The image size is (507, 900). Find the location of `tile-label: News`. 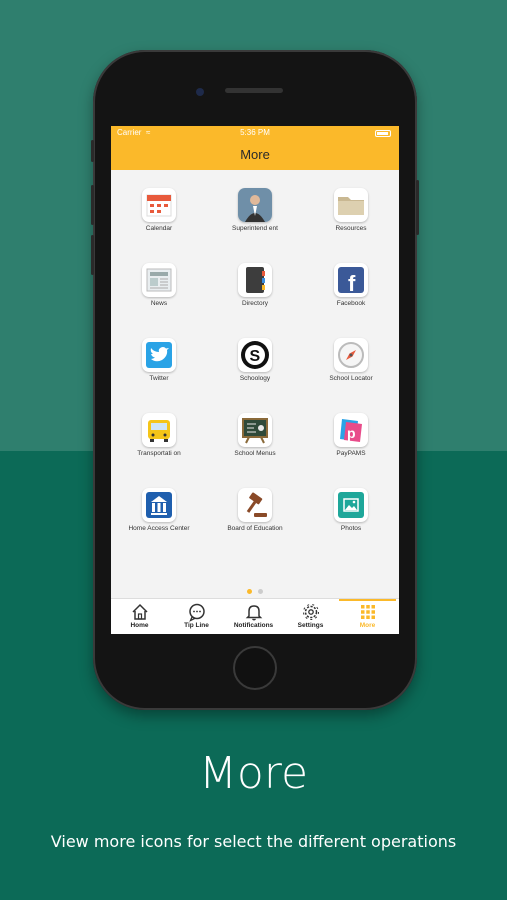

tile-label: News is located at coordinates (159, 303).